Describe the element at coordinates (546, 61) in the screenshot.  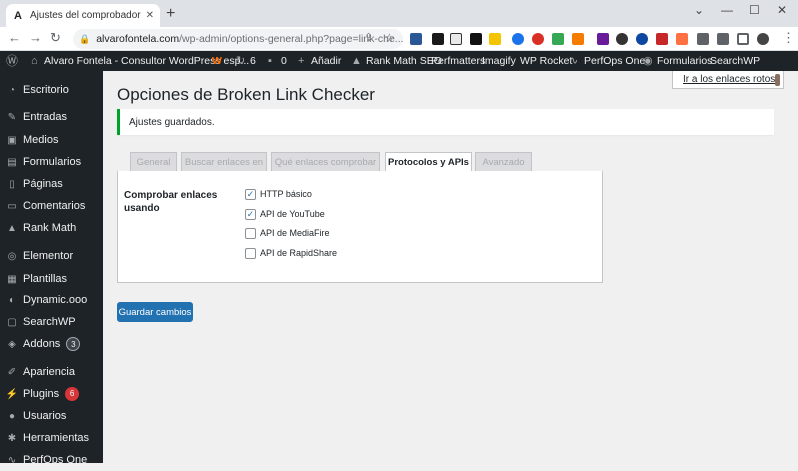
I see `admin-bar-wp-rocket: WP Rocket` at that location.